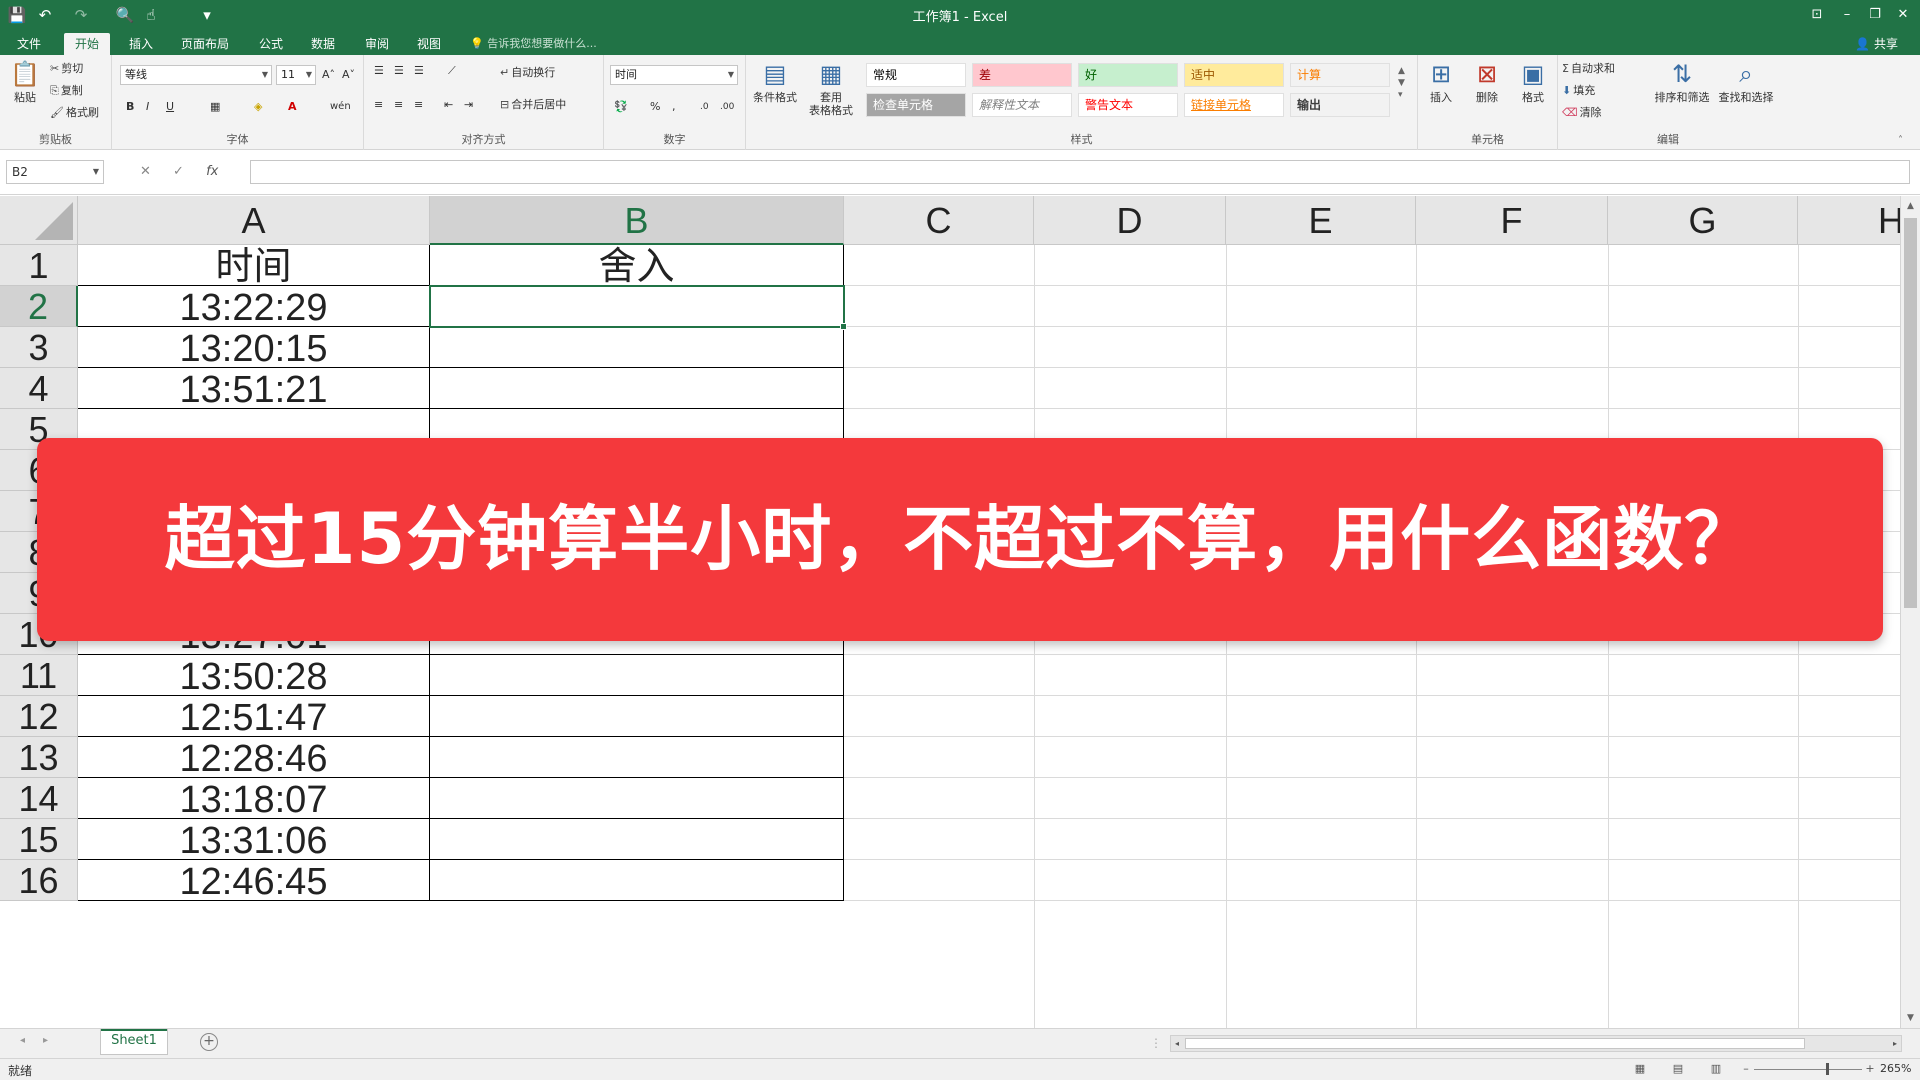  Describe the element at coordinates (1582, 113) in the screenshot. I see `clear-button: ⌫ 清除` at that location.